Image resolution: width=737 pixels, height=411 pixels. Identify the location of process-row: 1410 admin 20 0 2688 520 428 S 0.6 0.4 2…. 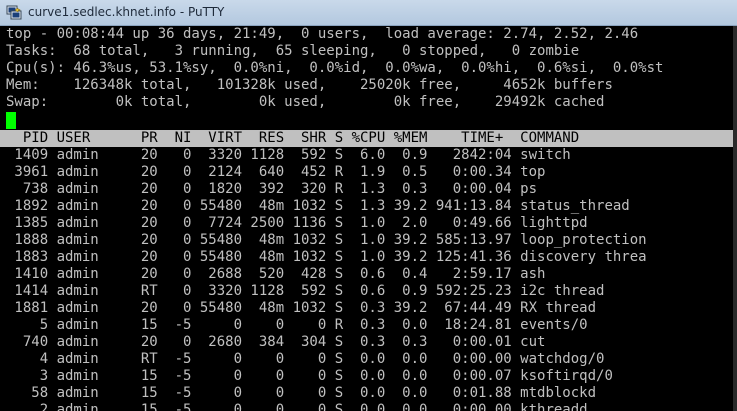
(276, 274).